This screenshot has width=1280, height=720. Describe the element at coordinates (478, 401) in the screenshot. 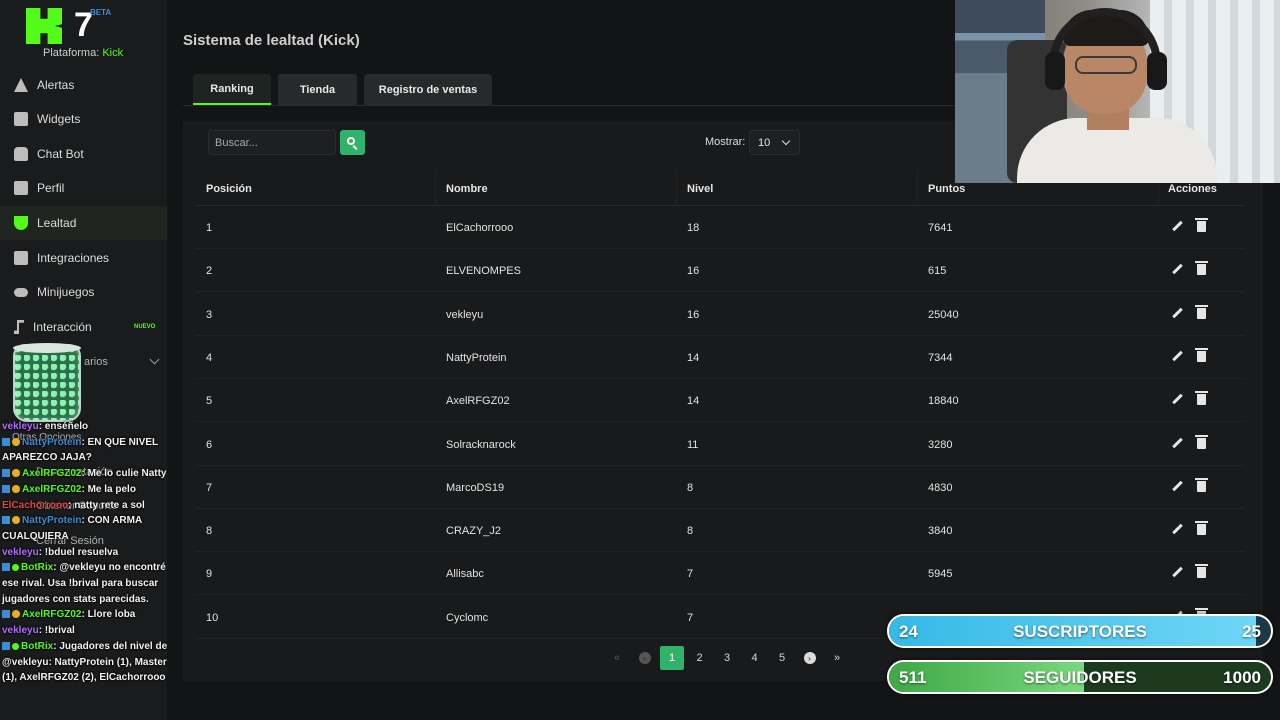

I see `cell-nombre: AxelRFGZ02` at that location.